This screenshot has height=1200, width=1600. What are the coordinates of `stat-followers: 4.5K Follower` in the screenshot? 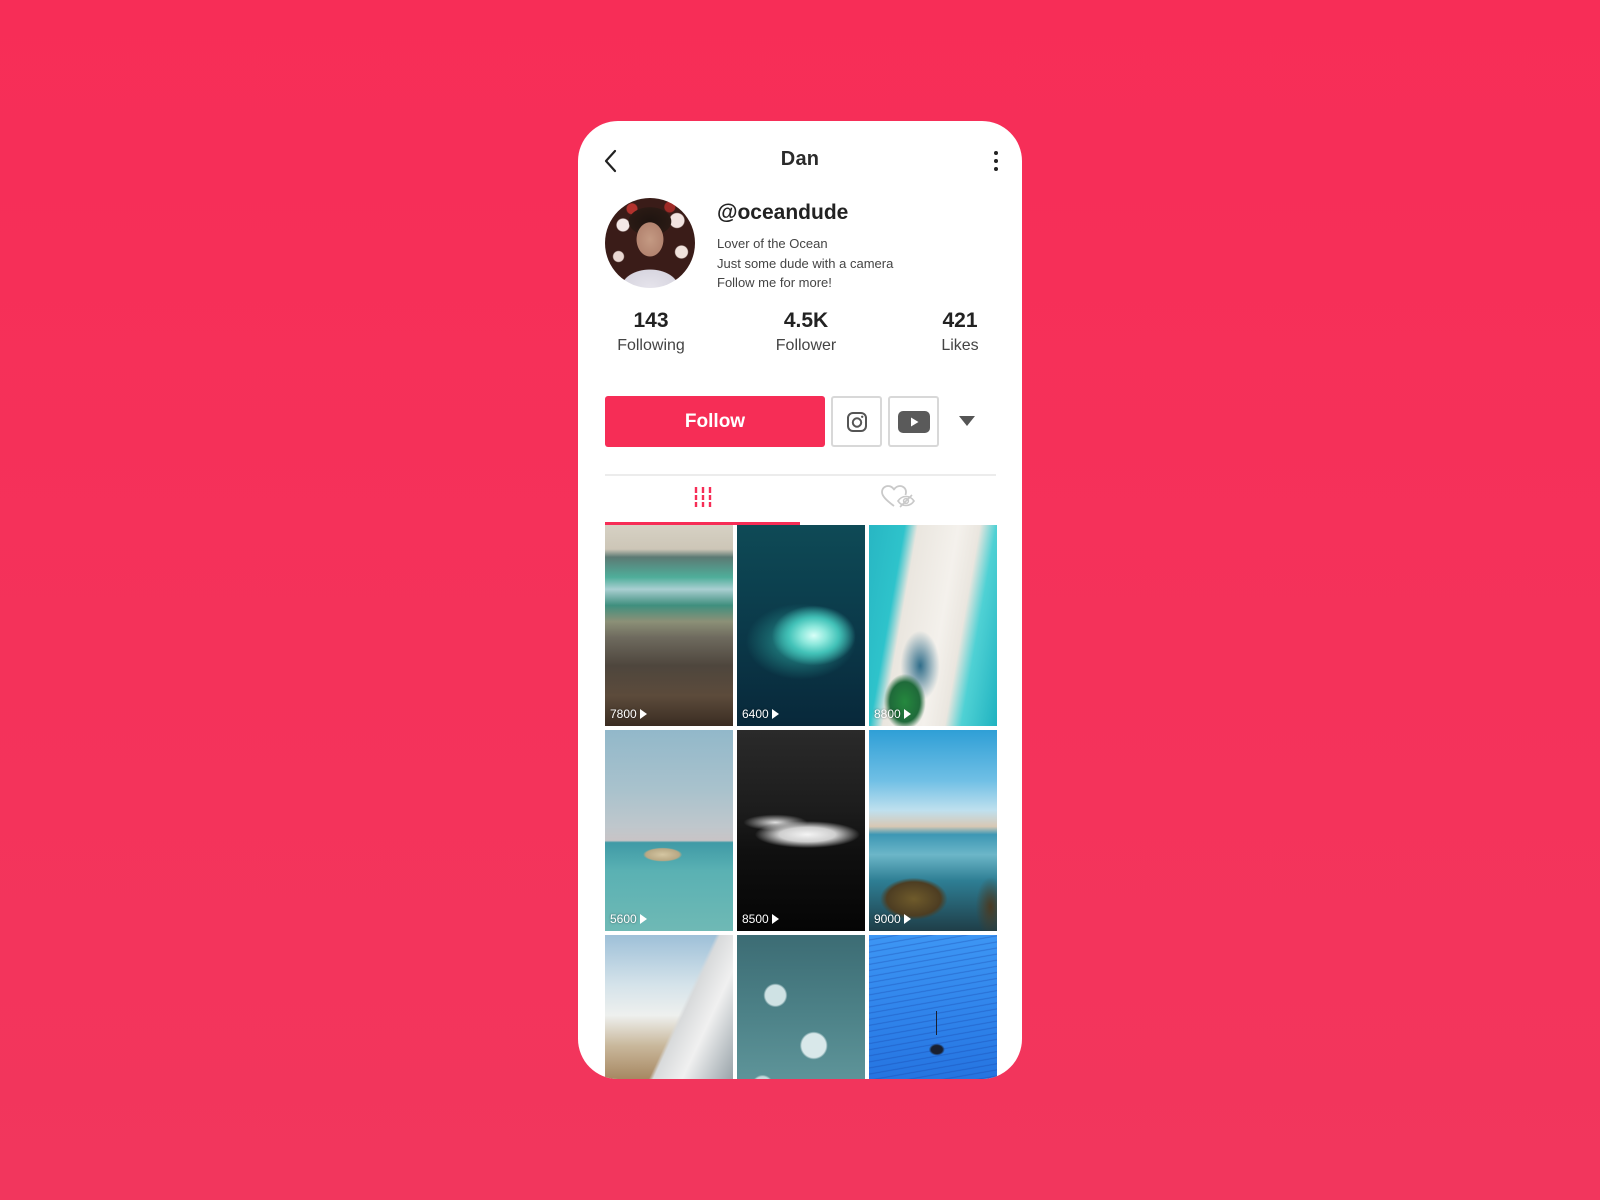 It's located at (806, 332).